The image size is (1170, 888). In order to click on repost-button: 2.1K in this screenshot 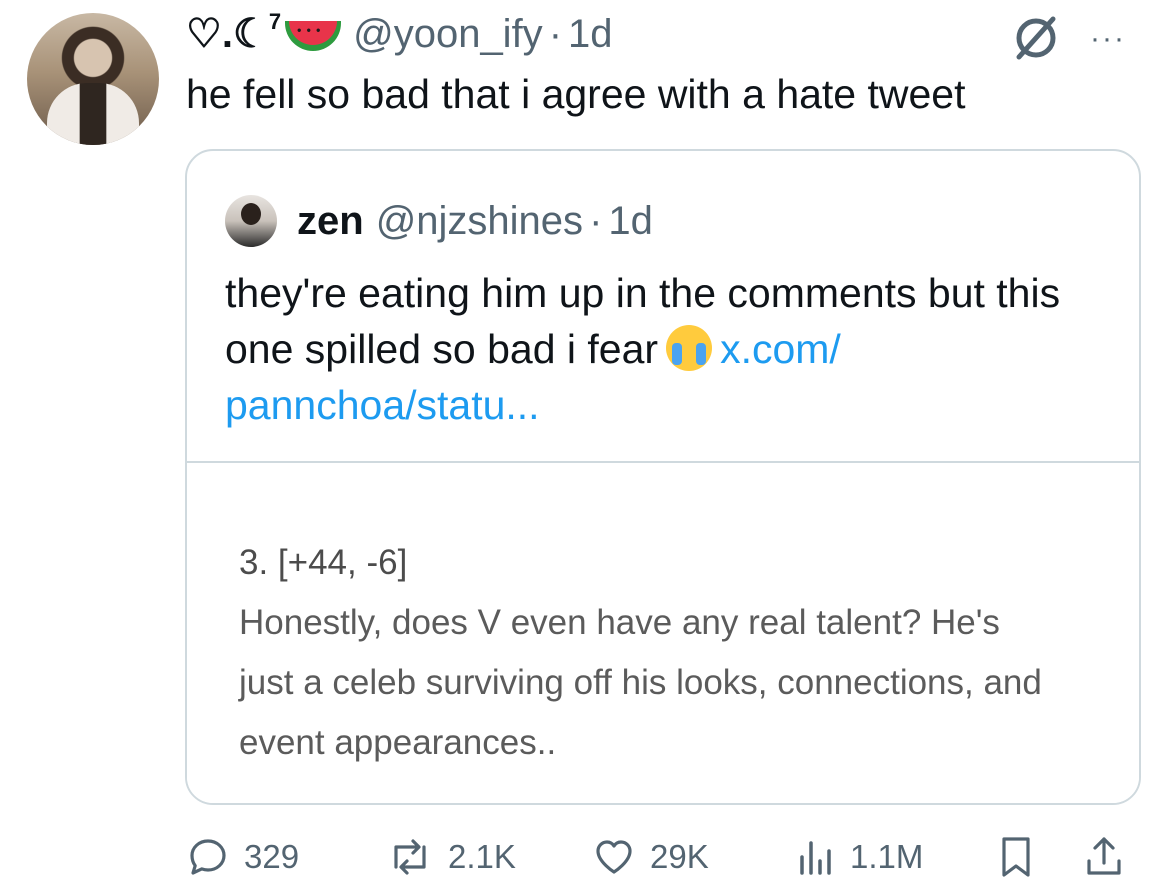, I will do `click(451, 857)`.